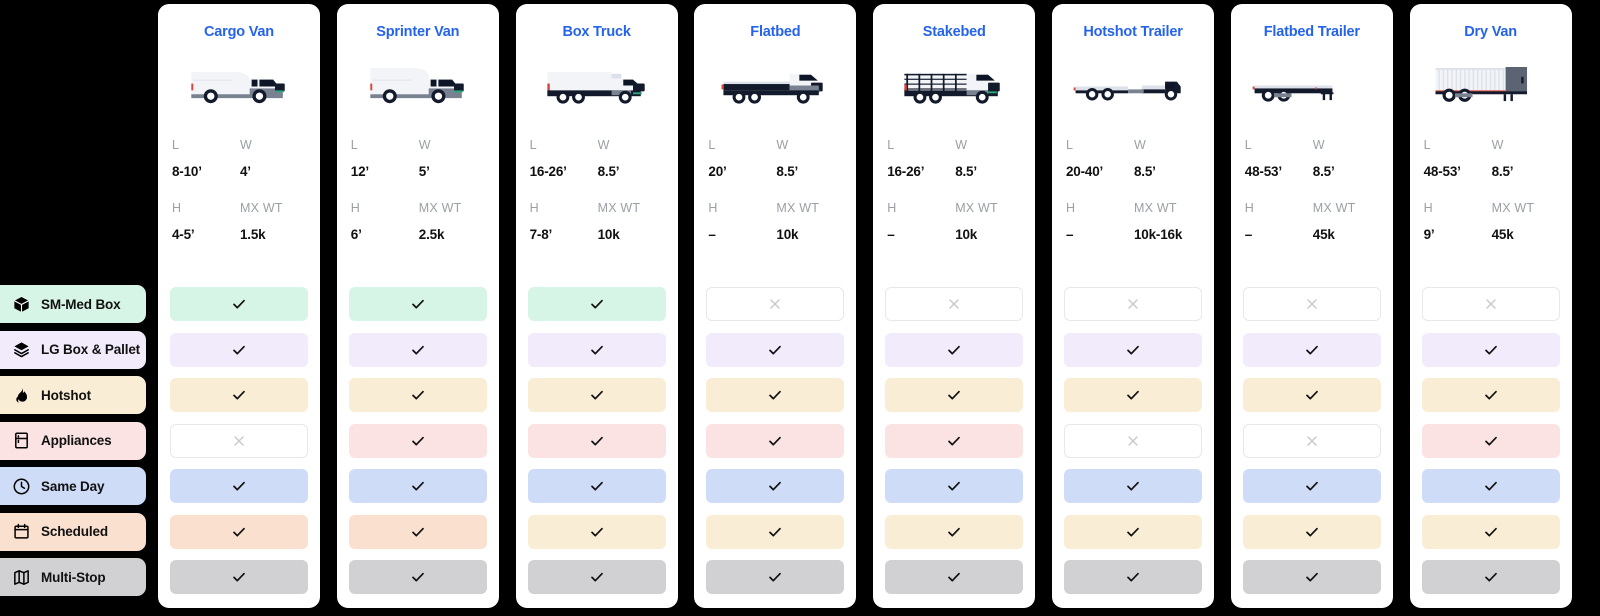  What do you see at coordinates (1311, 486) in the screenshot?
I see `capability-cell-flatbed-trailer-same-day` at bounding box center [1311, 486].